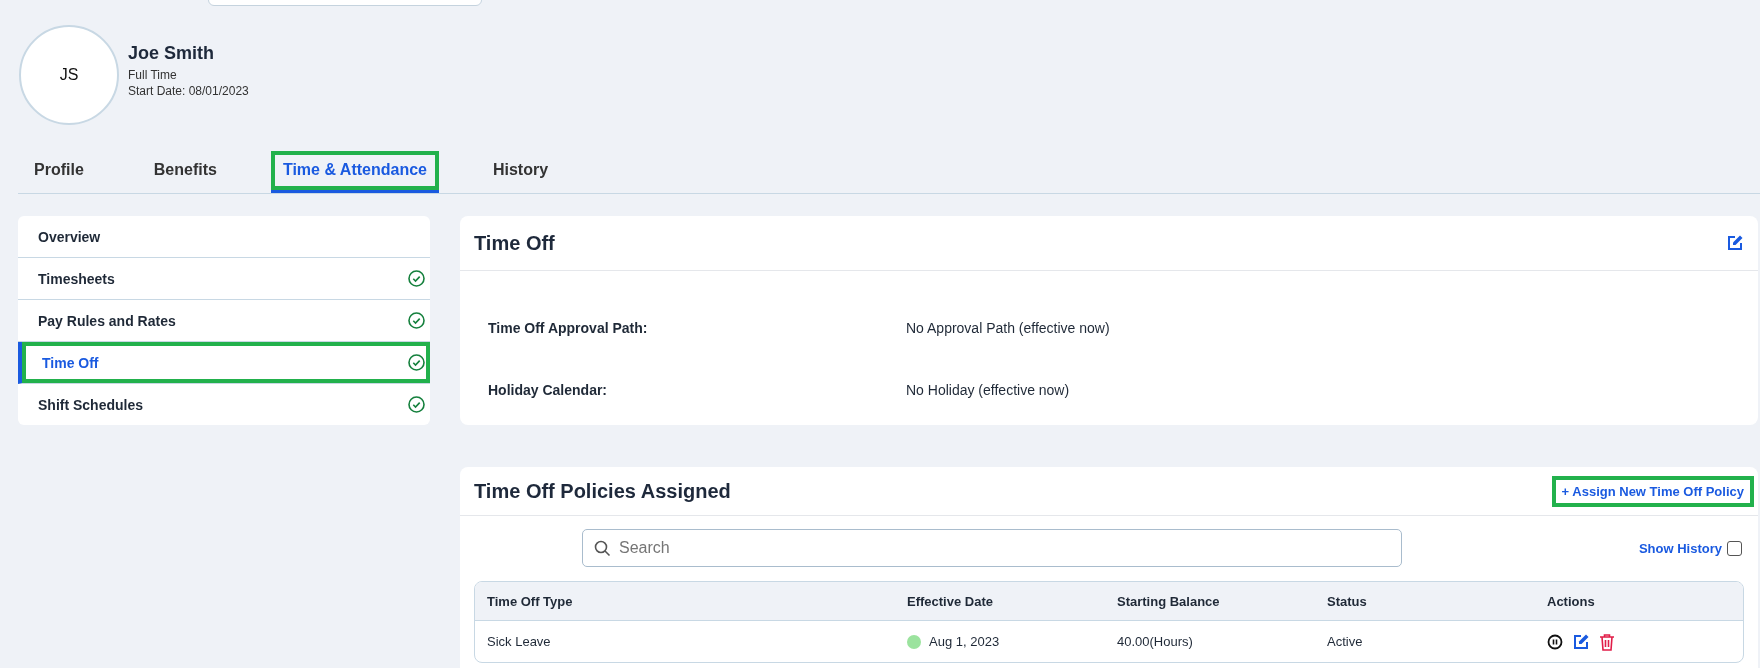 This screenshot has height=668, width=1760. What do you see at coordinates (224, 237) in the screenshot?
I see `sidebar-item: Overview` at bounding box center [224, 237].